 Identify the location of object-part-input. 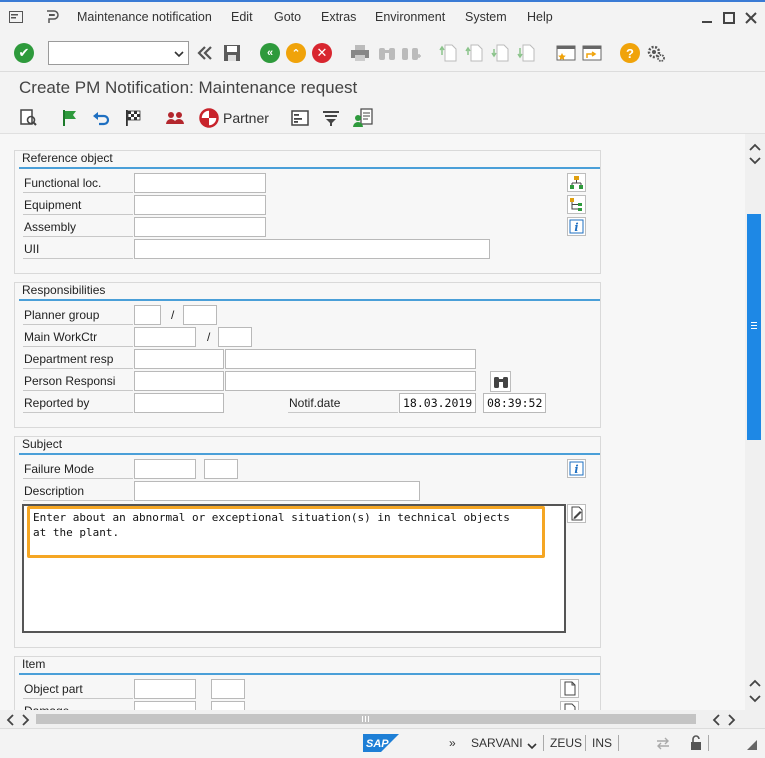
(165, 689).